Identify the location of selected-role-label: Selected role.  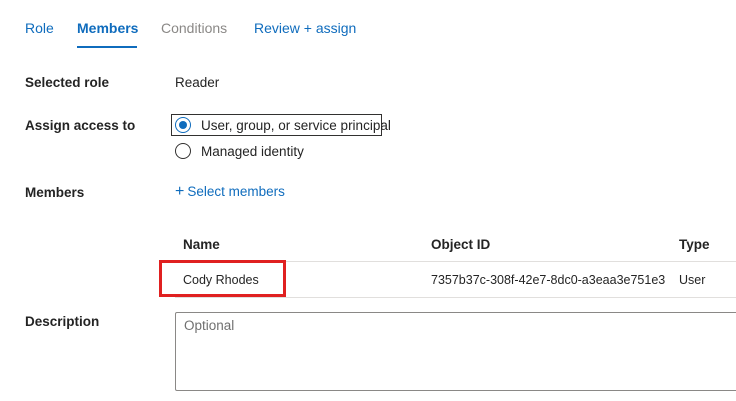
(67, 82).